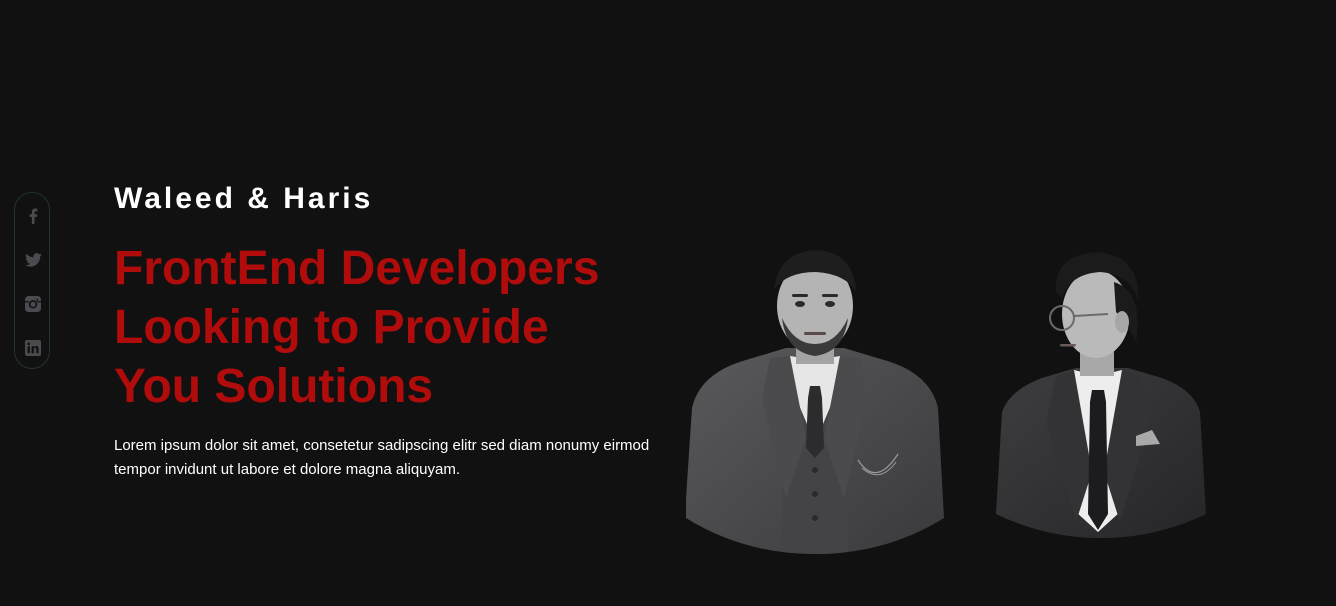  I want to click on social-links-rail, so click(32, 280).